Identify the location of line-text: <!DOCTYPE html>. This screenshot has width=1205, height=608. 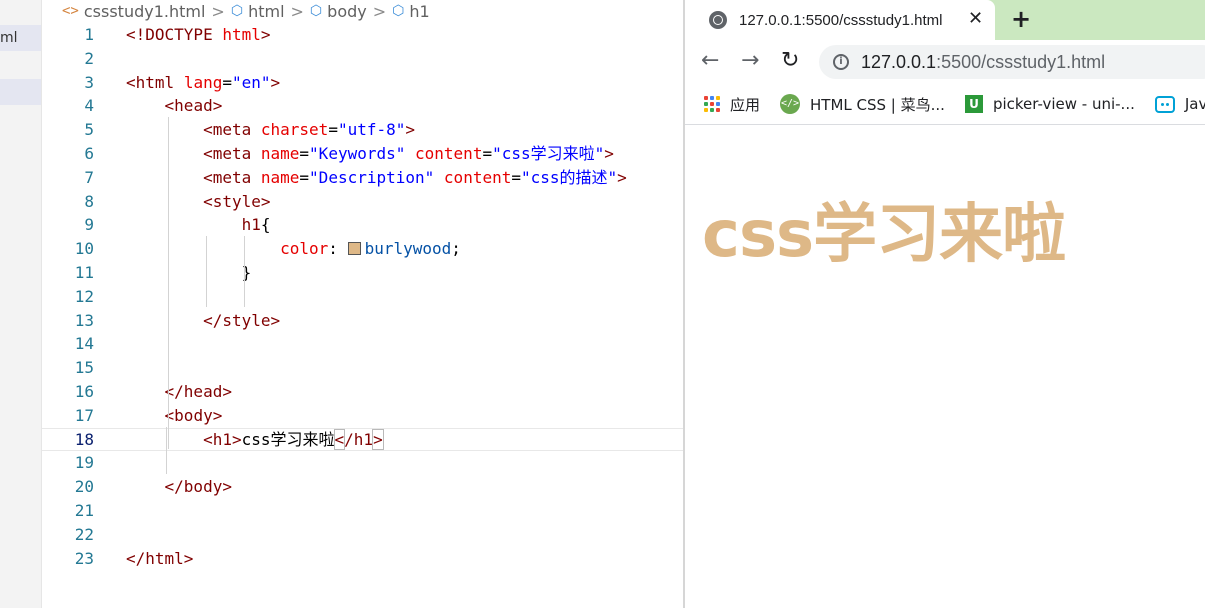
(198, 35).